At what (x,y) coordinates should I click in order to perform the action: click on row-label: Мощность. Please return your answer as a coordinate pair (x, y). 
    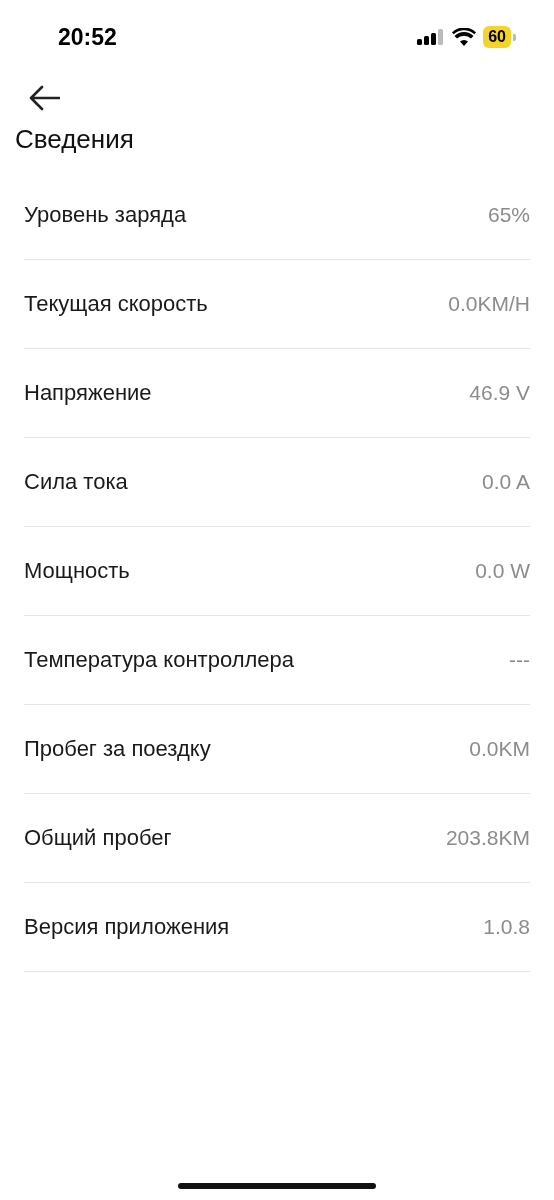
    Looking at the image, I should click on (77, 571).